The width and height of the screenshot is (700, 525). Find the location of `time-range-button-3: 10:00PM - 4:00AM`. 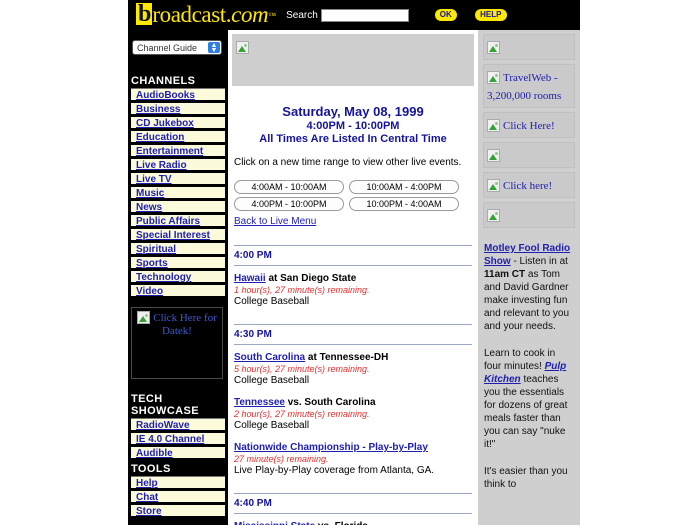

time-range-button-3: 10:00PM - 4:00AM is located at coordinates (404, 204).